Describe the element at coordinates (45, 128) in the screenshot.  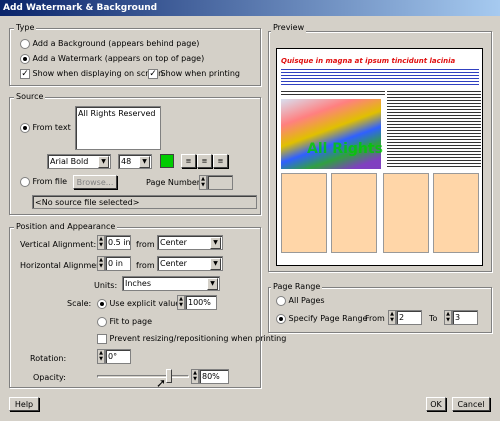
I see `from-text-option: From text` at that location.